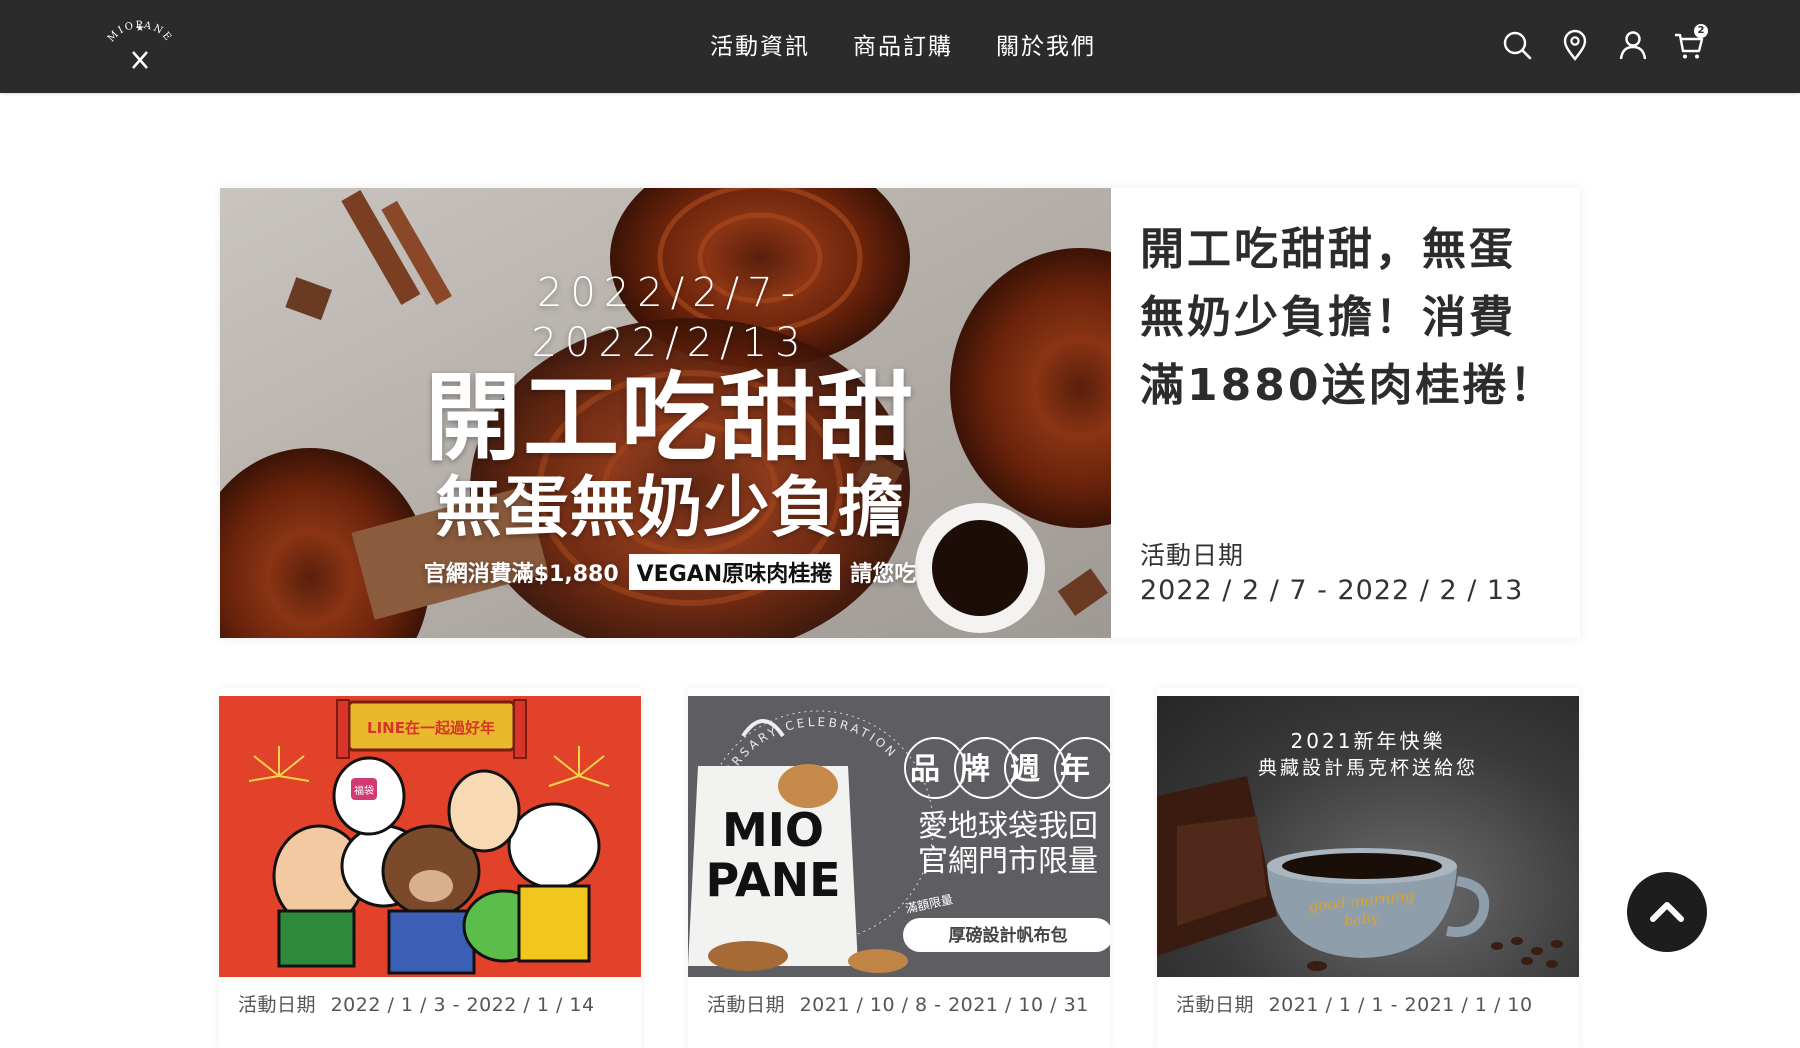  I want to click on card-date: 活動日期 2022 / 1 / 3 - 2022 / 1 / 14, so click(416, 1003).